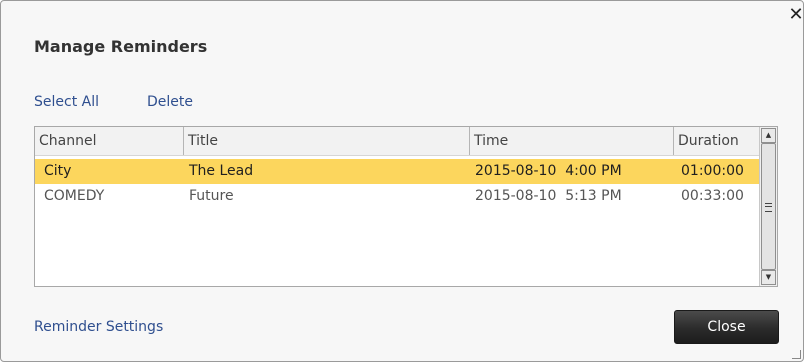  What do you see at coordinates (74, 196) in the screenshot?
I see `cell-channel: COMEDY` at bounding box center [74, 196].